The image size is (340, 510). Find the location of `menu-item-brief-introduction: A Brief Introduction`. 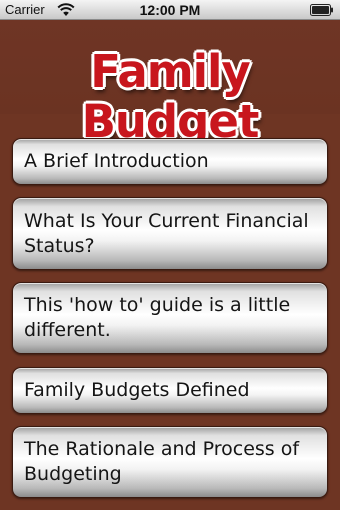

menu-item-brief-introduction: A Brief Introduction is located at coordinates (170, 161).